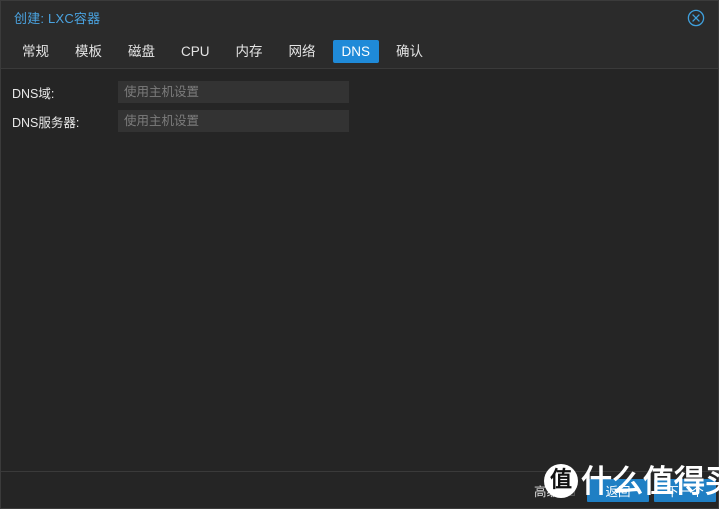 This screenshot has height=509, width=719. What do you see at coordinates (546, 491) in the screenshot?
I see `advanced-label: 高级` at bounding box center [546, 491].